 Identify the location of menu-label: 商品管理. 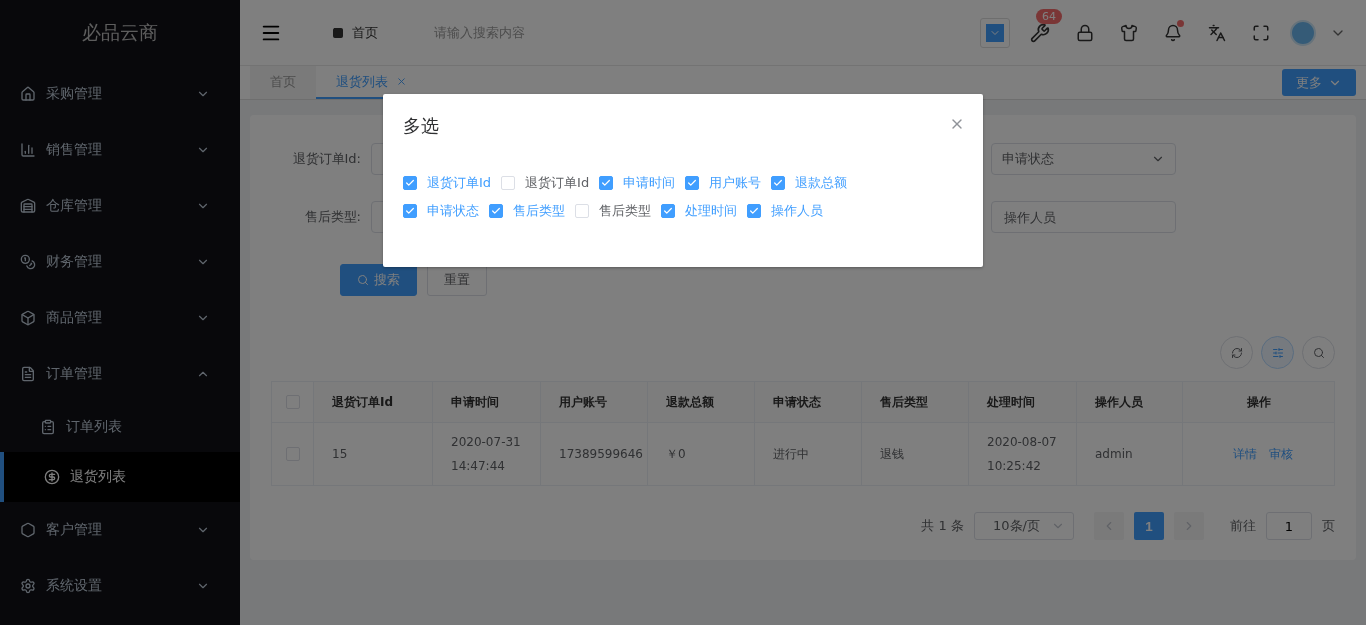
(74, 318).